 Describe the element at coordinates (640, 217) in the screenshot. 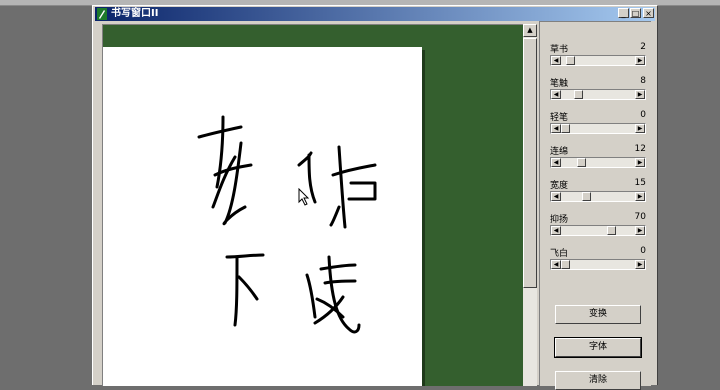

I see `param-value: 70` at that location.